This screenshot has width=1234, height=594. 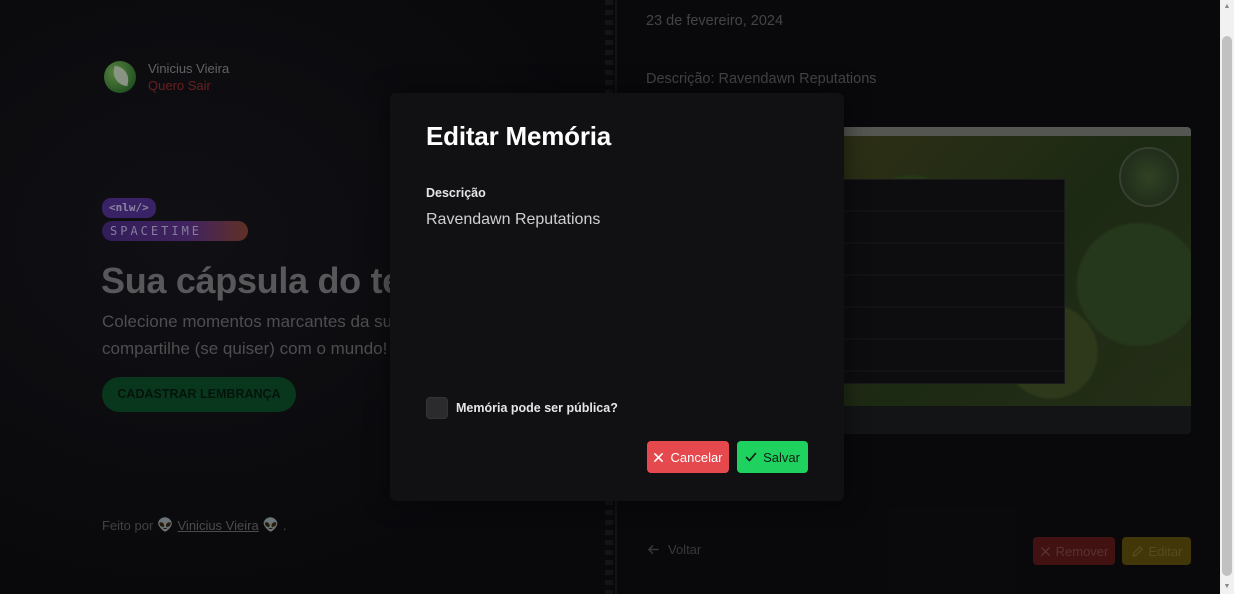 I want to click on save-label: Salvar, so click(x=781, y=457).